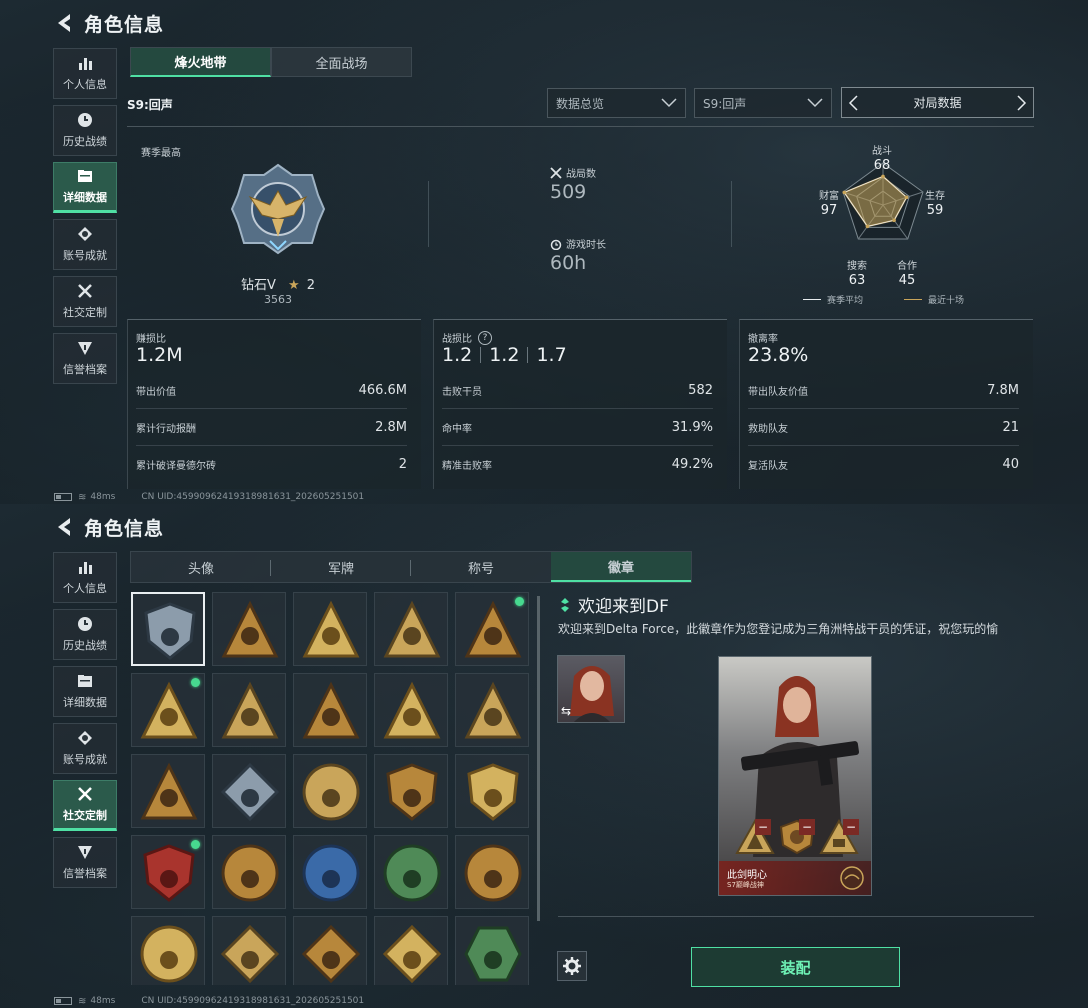  I want to click on round-bronze-badge-icon, so click(493, 873).